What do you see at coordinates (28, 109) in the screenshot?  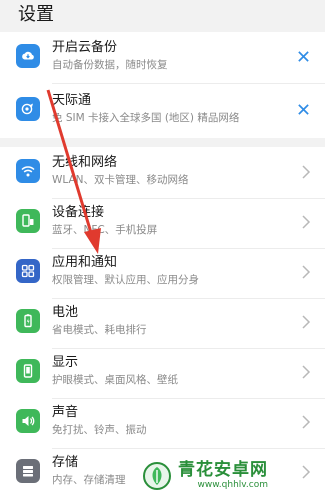 I see `skytone-icon` at bounding box center [28, 109].